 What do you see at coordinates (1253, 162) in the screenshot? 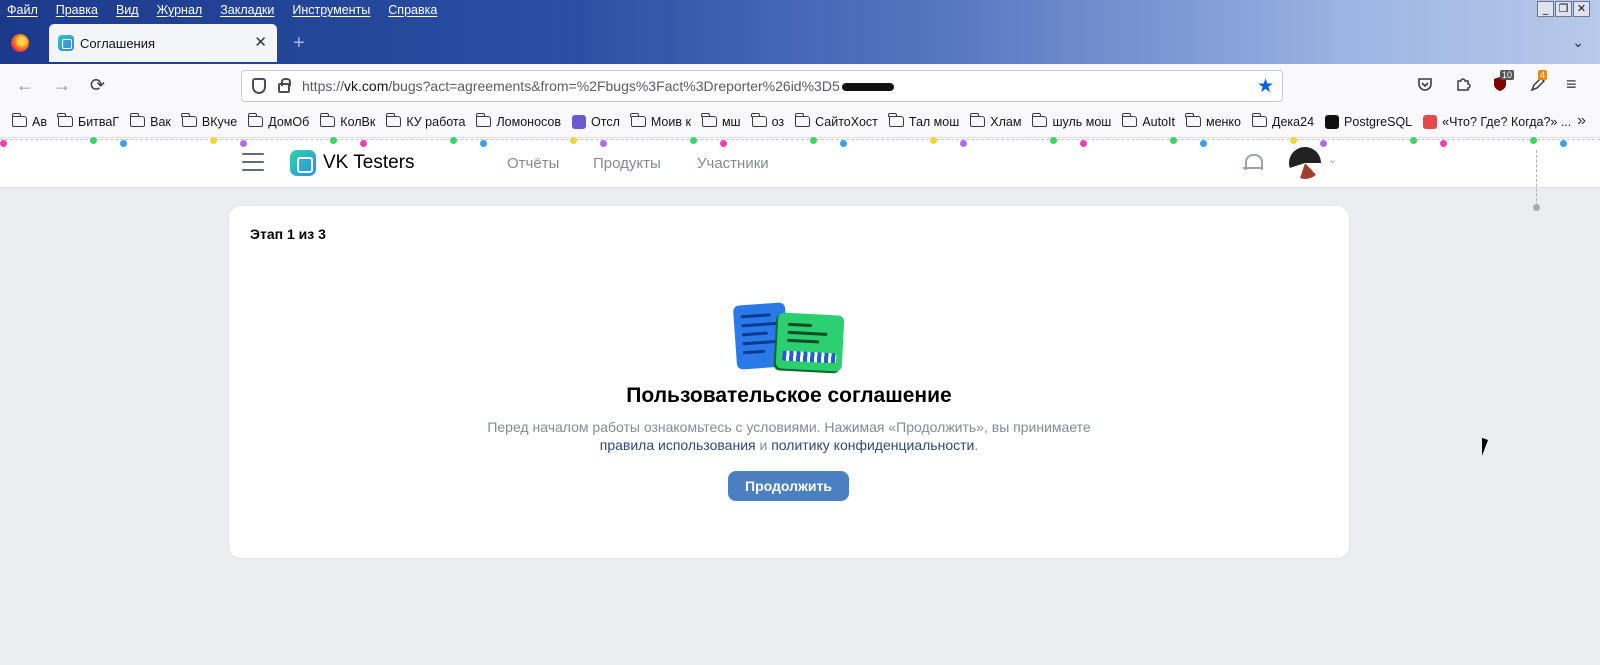
I see `notifications-bell-icon` at bounding box center [1253, 162].